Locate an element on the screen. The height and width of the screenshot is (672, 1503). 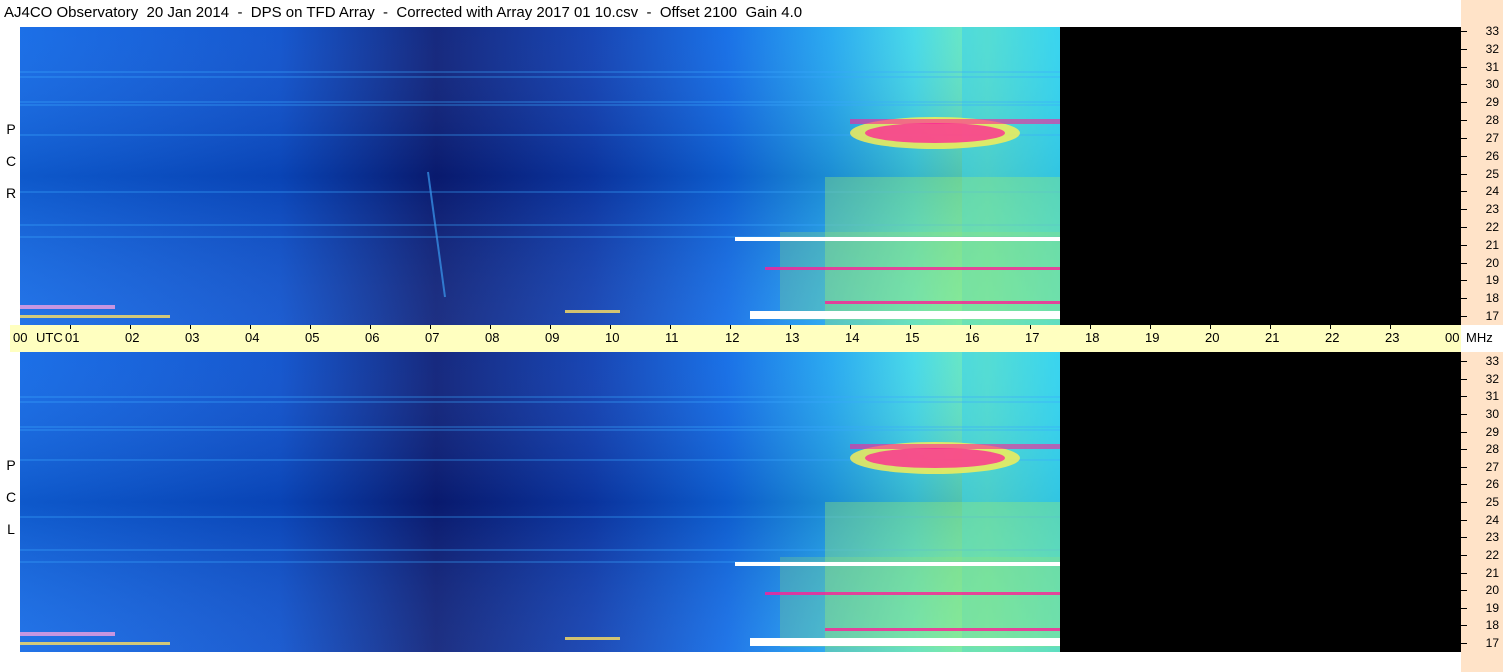
rcp-frequency-scale: 33 32 31 30 29 28 27 26 25 24 23 22 21 20 19 18 17 is located at coordinates (1482, 162).